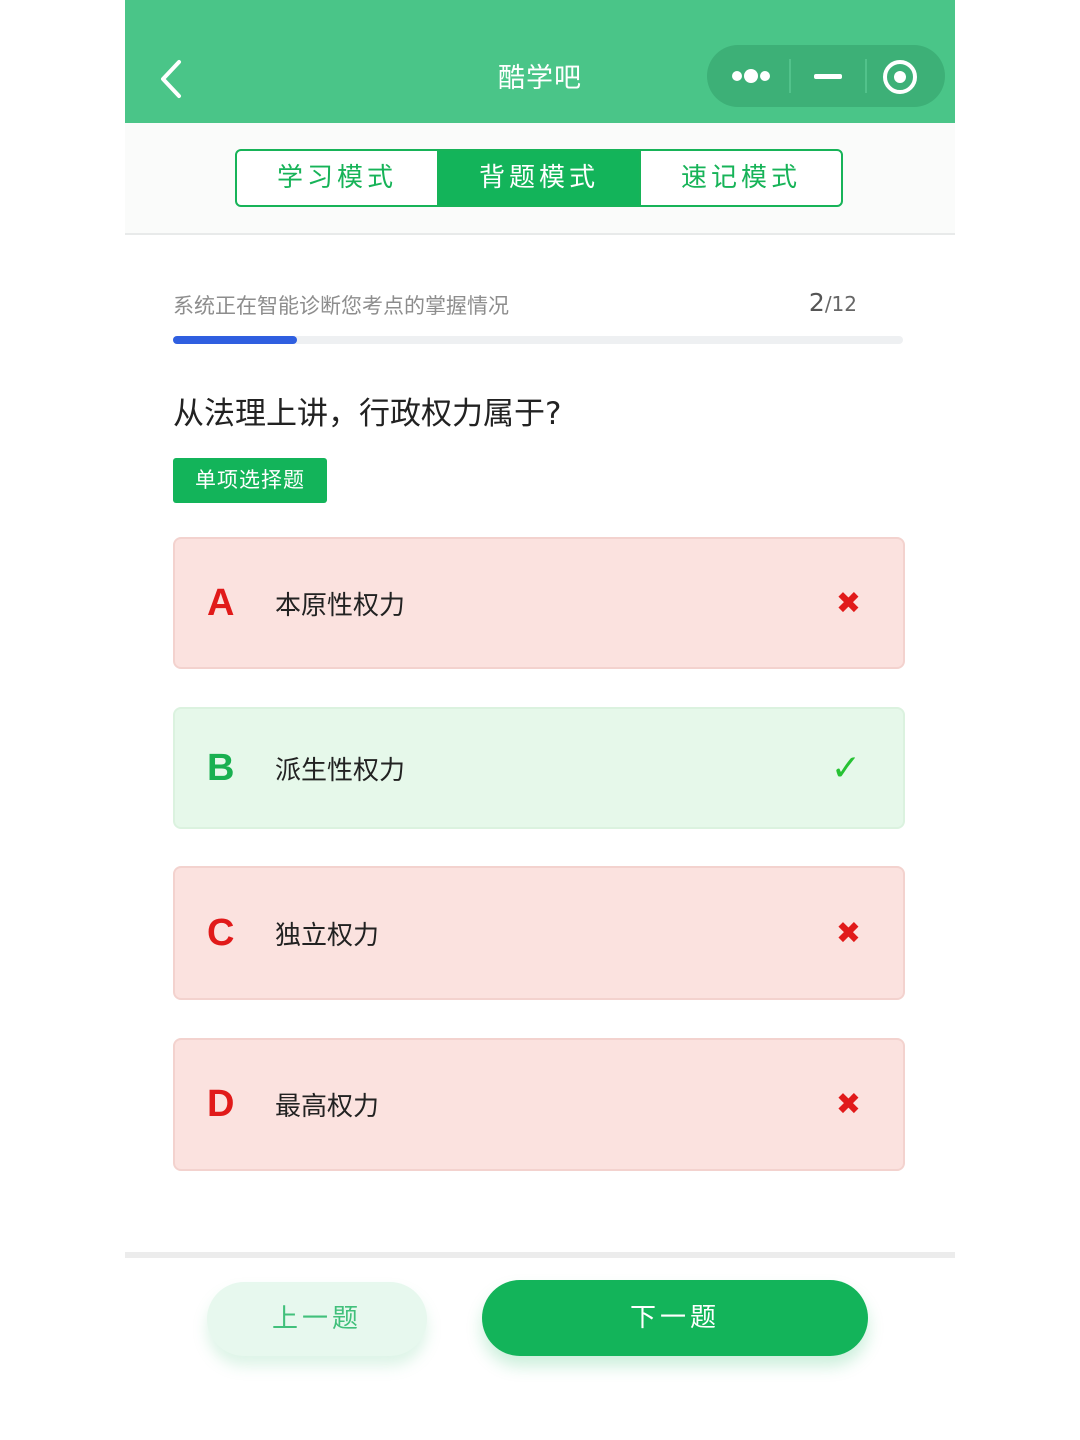  What do you see at coordinates (540, 61) in the screenshot?
I see `top-bar: 酷学吧` at bounding box center [540, 61].